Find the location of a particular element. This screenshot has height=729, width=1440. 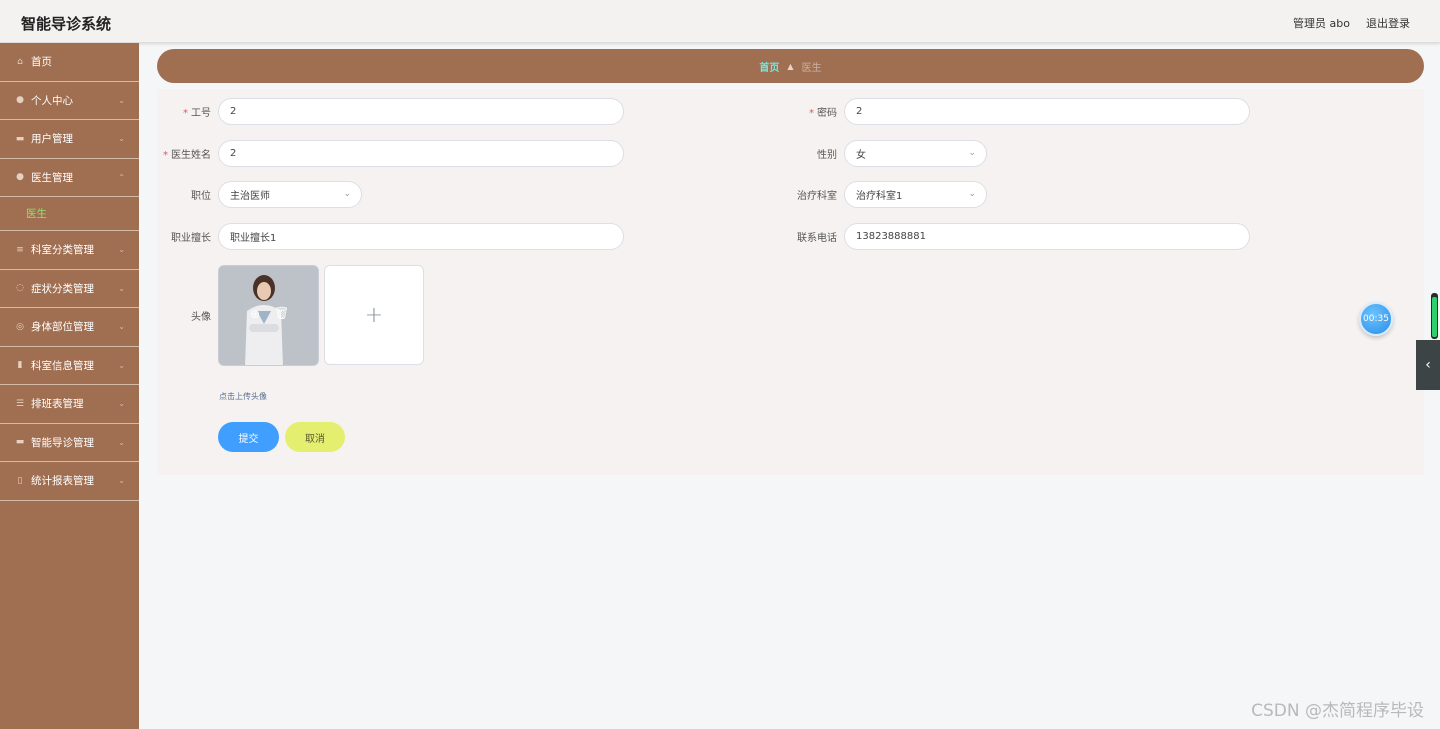

zoom-in-icon: ⊕ is located at coordinates (255, 314).